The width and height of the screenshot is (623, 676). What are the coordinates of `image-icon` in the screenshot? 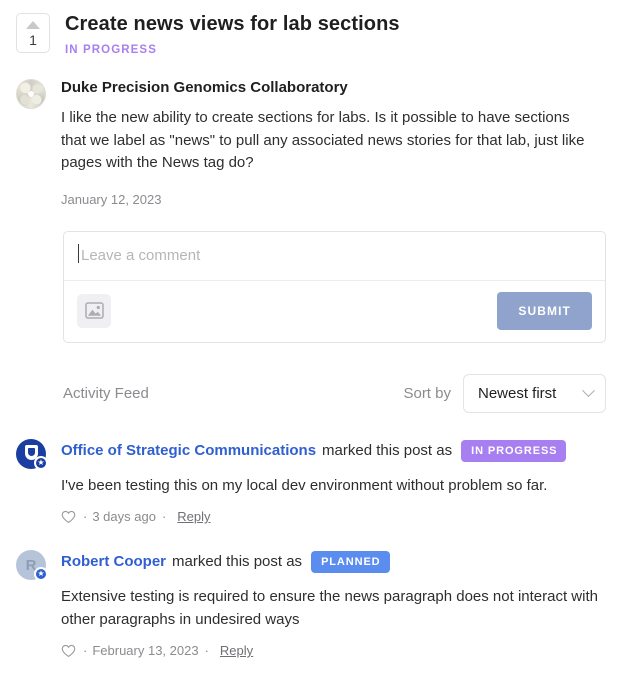 It's located at (94, 310).